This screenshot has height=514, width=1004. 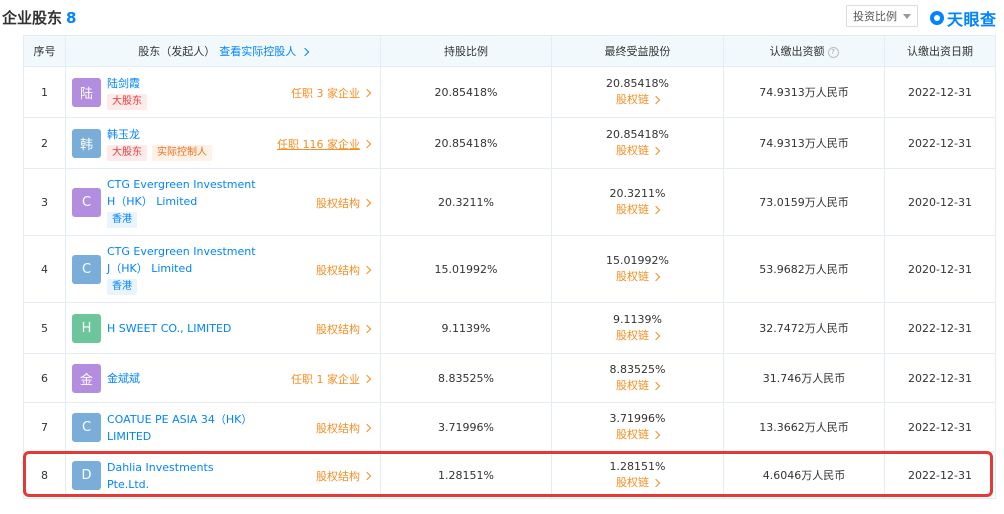 What do you see at coordinates (182, 193) in the screenshot?
I see `holder-name-link: CTG Evergreen Investment H（HK） Limited` at bounding box center [182, 193].